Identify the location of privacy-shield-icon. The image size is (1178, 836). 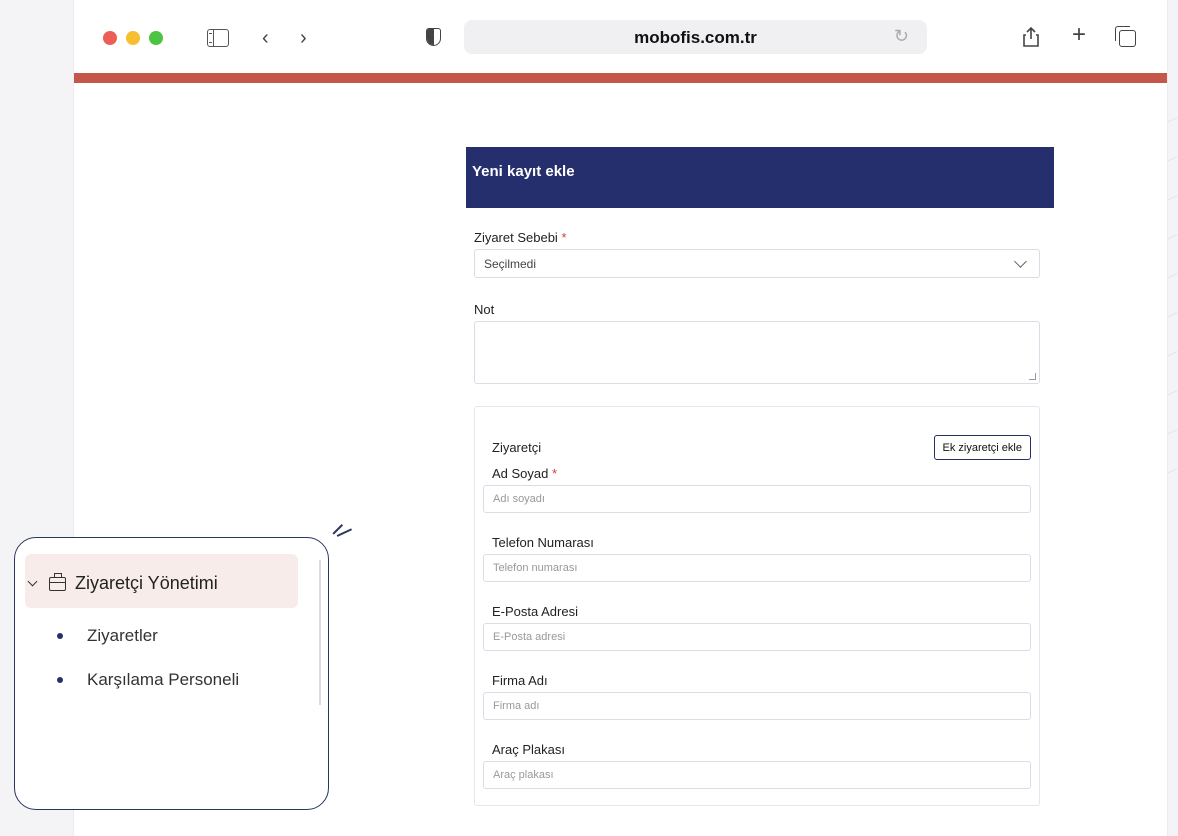
(433, 37).